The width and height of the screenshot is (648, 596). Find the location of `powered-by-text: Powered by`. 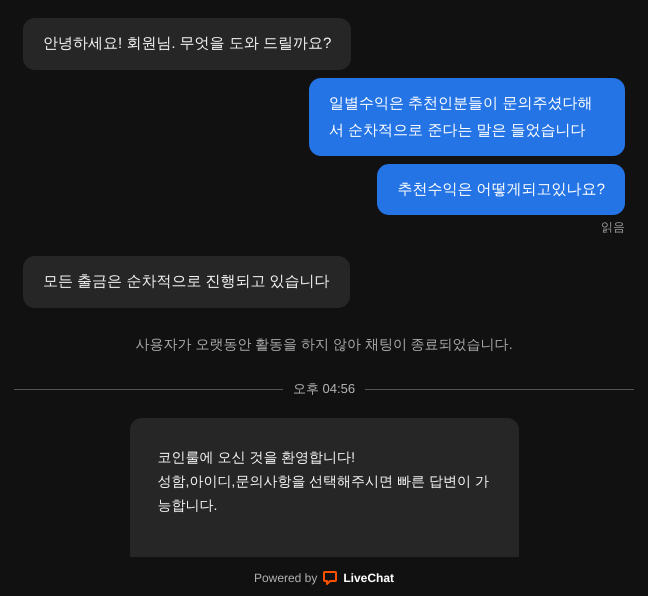

powered-by-text: Powered by is located at coordinates (286, 578).